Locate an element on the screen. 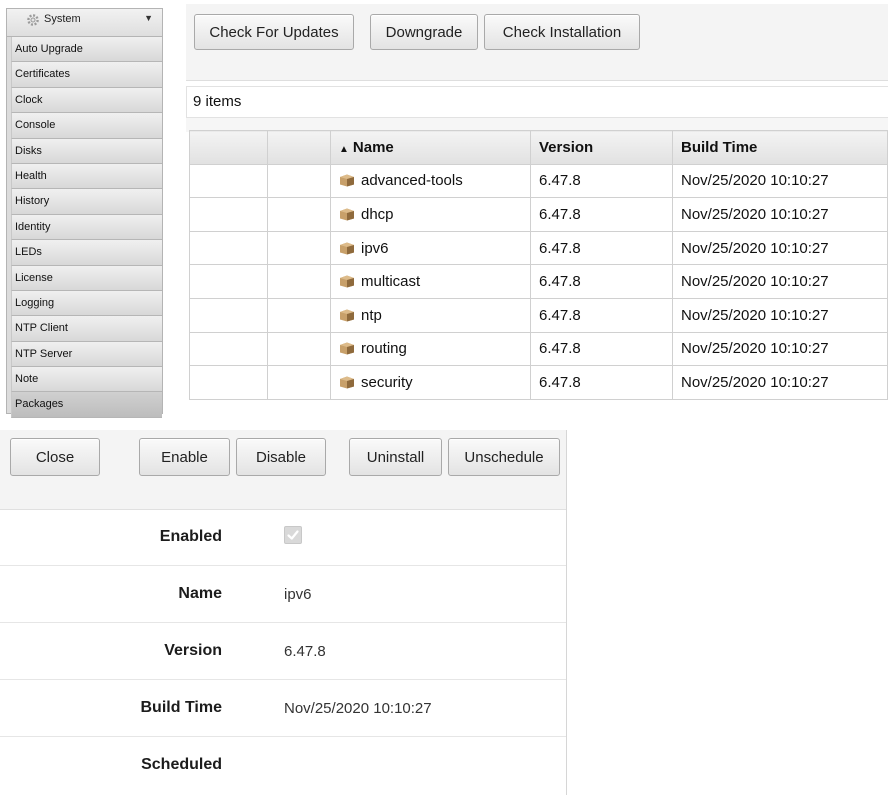 The width and height of the screenshot is (888, 795). package-name-cell: routing is located at coordinates (430, 349).